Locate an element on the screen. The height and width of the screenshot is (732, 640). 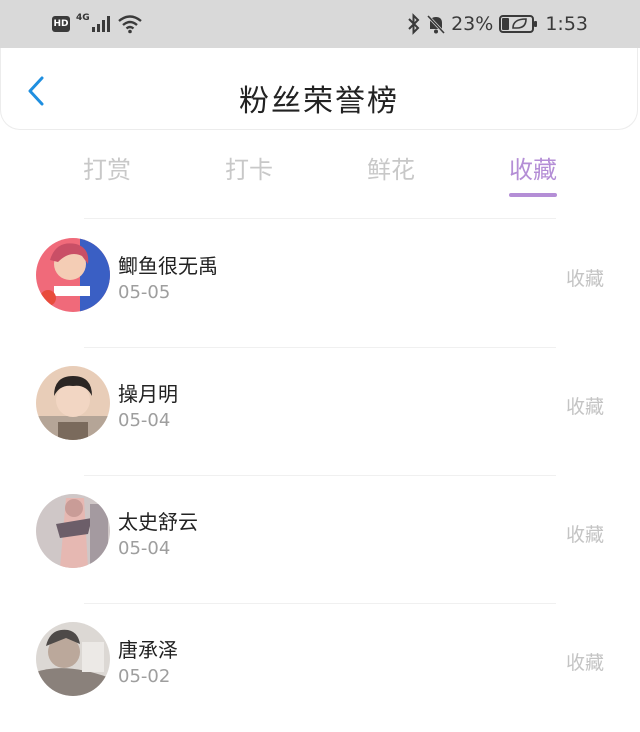
status-left: HD 4G is located at coordinates (97, 24).